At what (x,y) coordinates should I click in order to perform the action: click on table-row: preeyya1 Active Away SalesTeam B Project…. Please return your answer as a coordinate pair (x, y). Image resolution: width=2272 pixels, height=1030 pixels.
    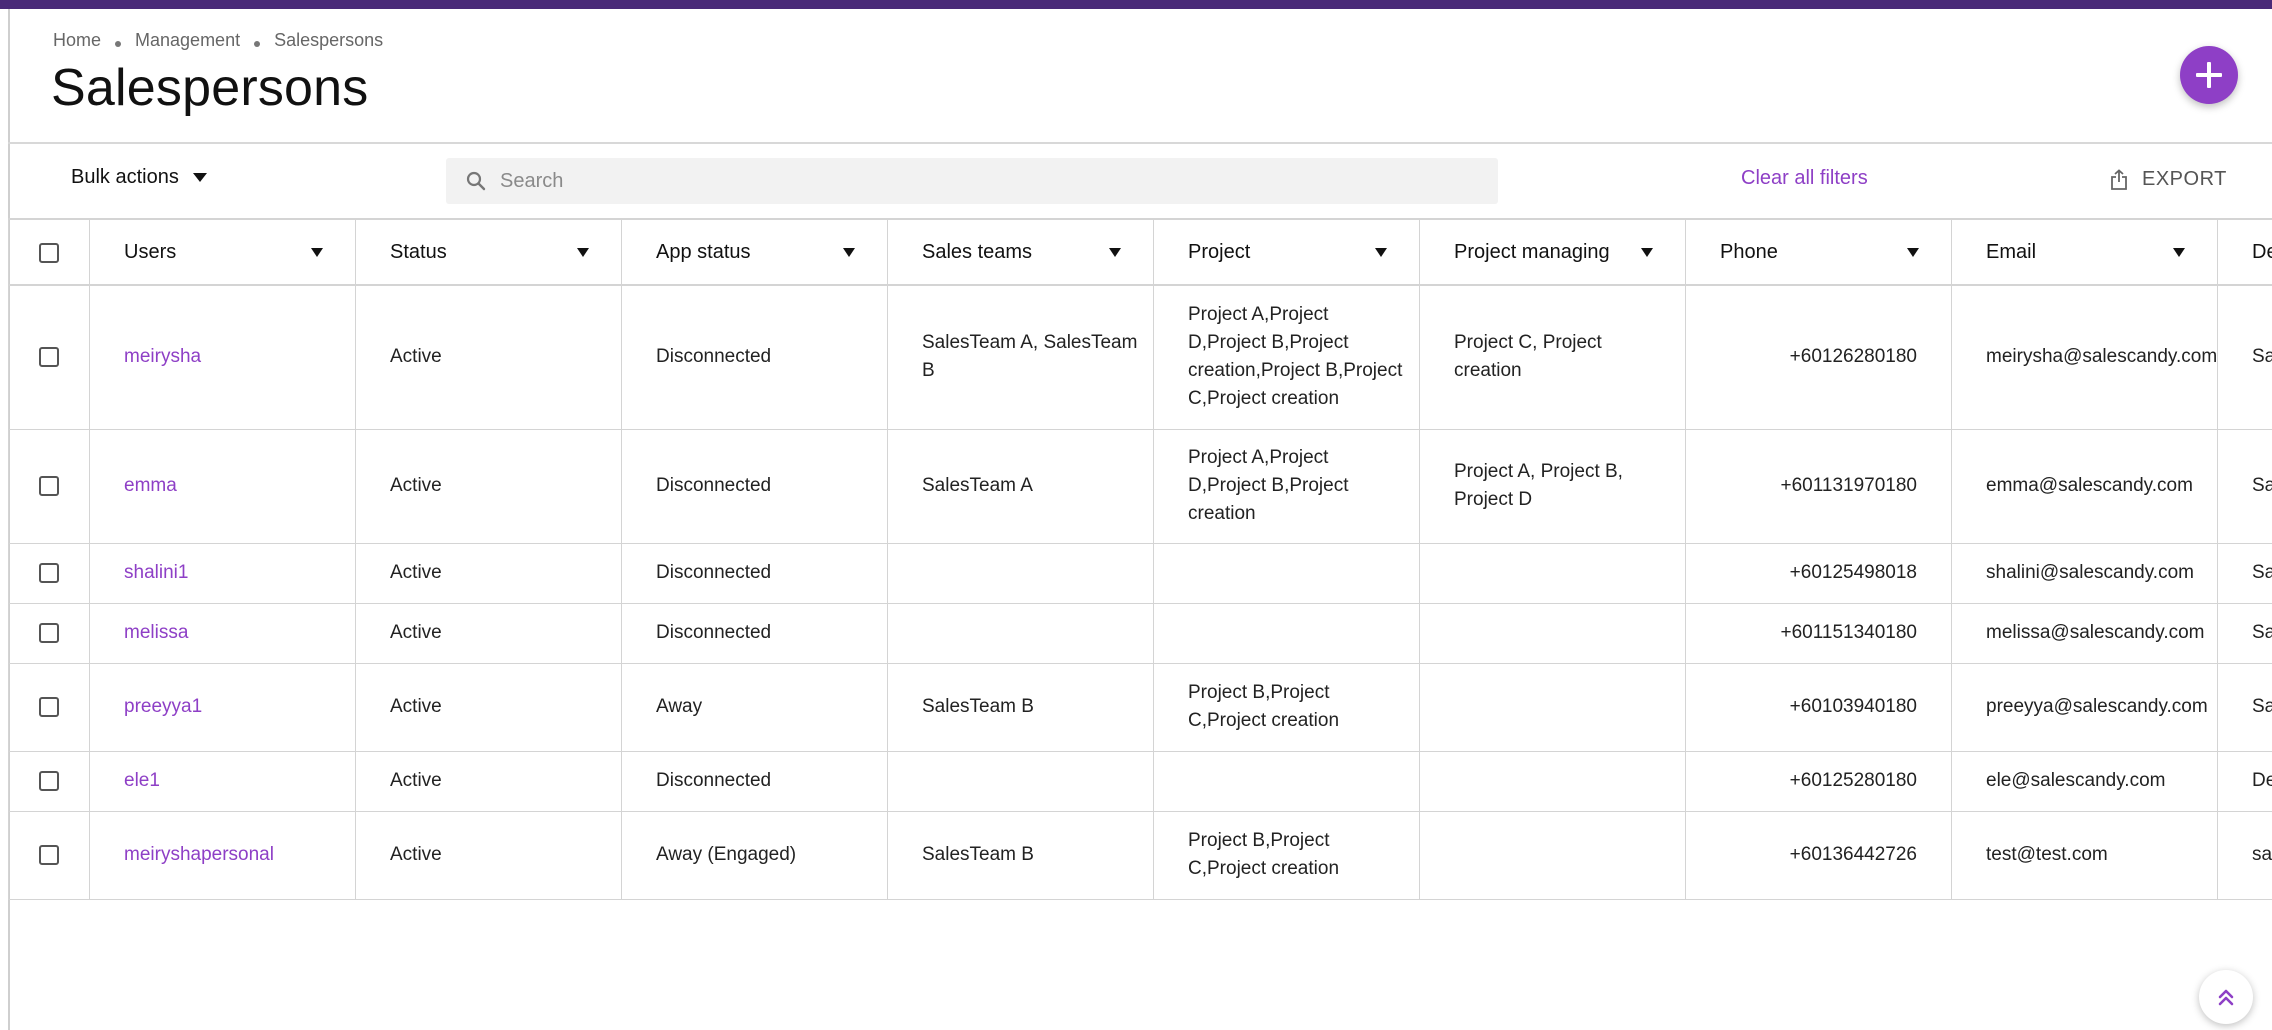
    Looking at the image, I should click on (1140, 707).